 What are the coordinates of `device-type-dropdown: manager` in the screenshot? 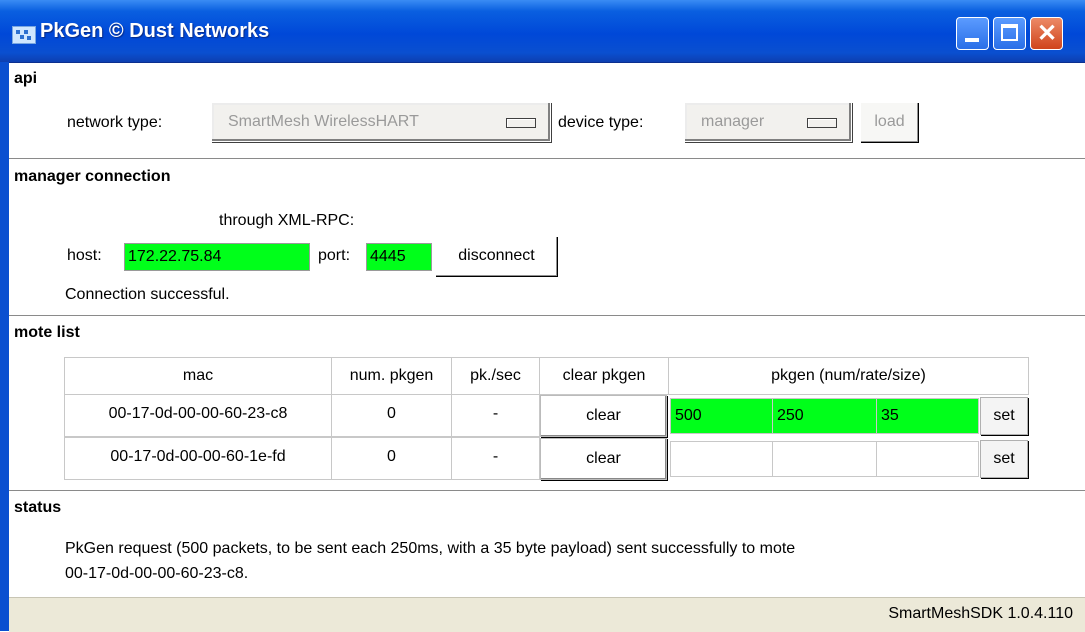 It's located at (768, 122).